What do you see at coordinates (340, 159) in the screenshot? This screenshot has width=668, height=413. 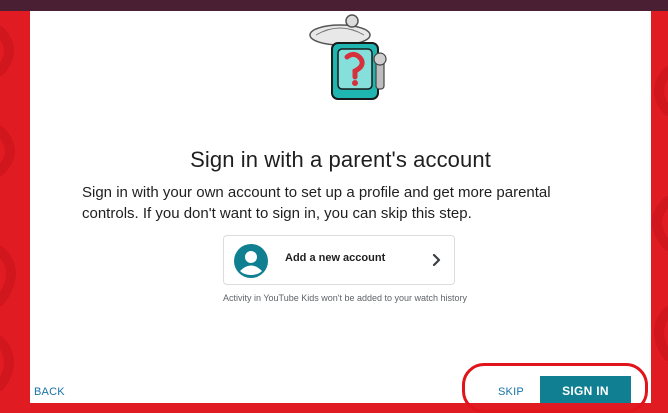 I see `dialog-title: Sign in with a parent's account` at bounding box center [340, 159].